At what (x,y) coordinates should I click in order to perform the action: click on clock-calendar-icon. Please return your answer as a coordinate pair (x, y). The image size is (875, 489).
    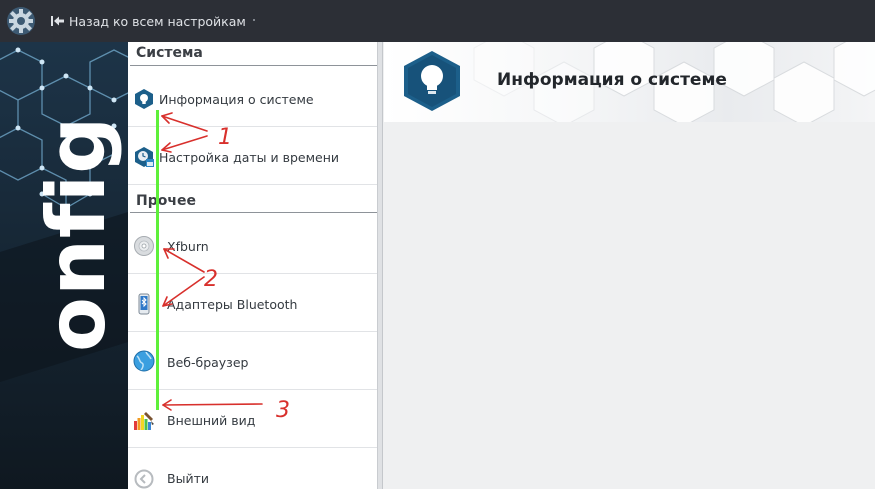
    Looking at the image, I should click on (144, 157).